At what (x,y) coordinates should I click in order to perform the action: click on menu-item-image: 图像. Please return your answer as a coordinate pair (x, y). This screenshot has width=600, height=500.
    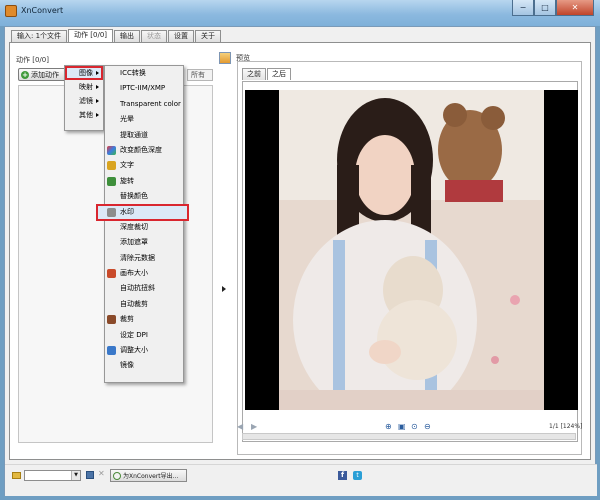
    Looking at the image, I should click on (84, 73).